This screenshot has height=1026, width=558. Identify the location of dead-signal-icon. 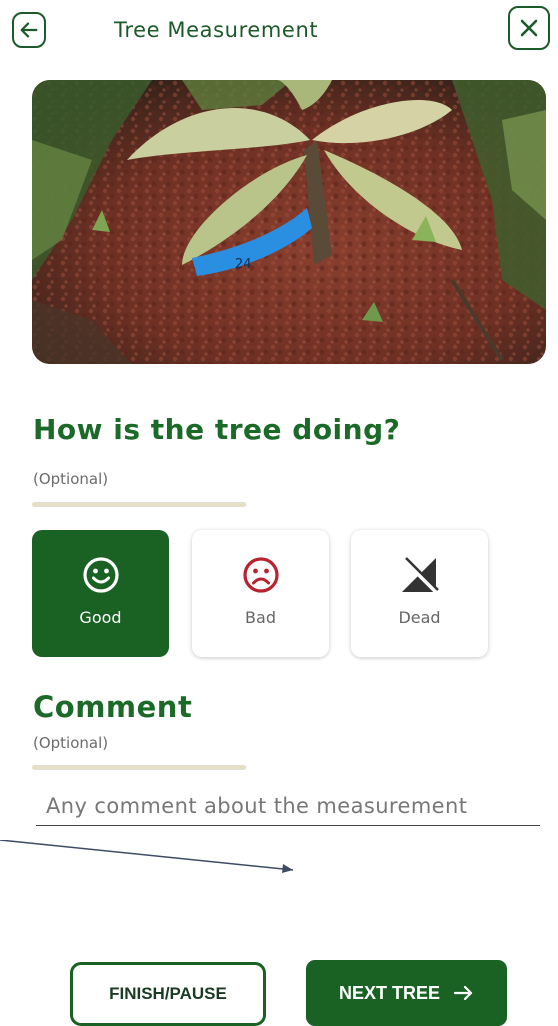
(420, 575).